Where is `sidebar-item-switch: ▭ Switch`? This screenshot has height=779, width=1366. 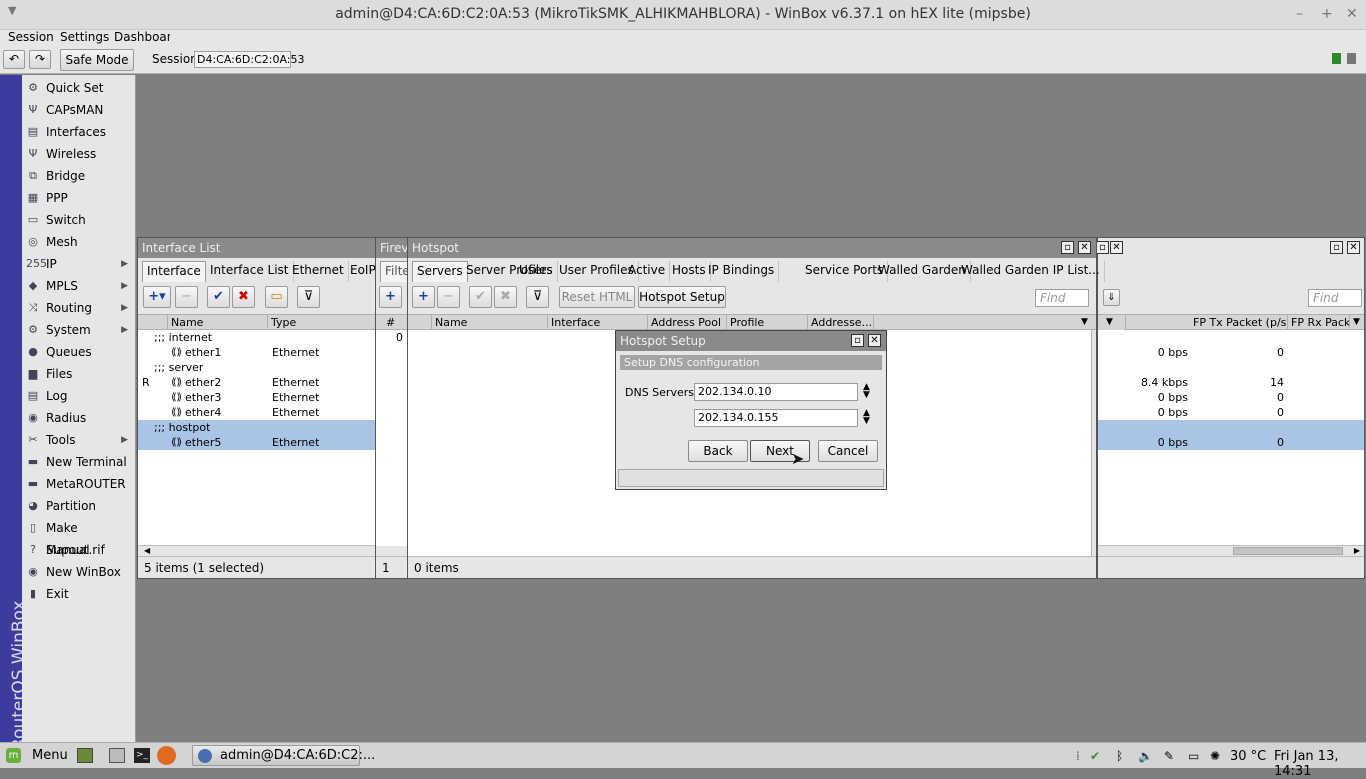
sidebar-item-switch: ▭ Switch is located at coordinates (79, 220).